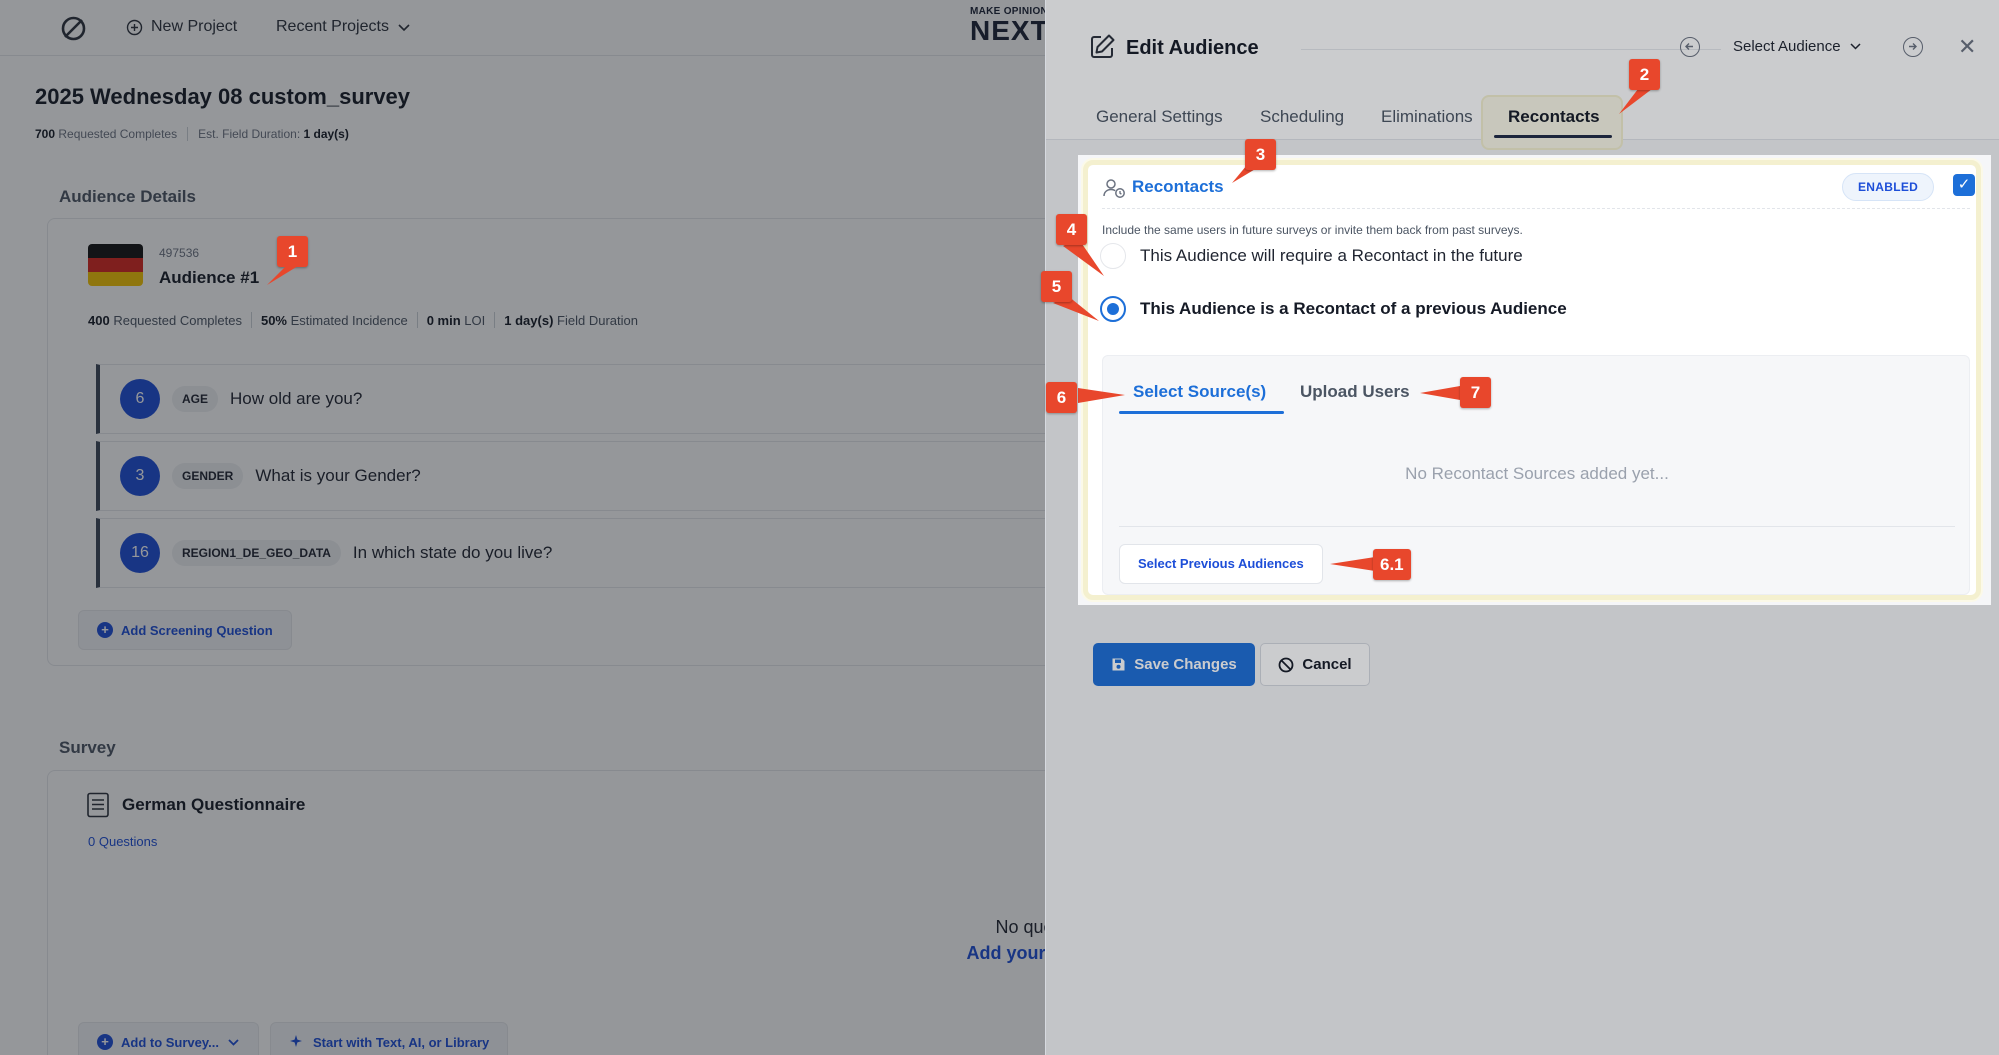 The height and width of the screenshot is (1055, 1999). What do you see at coordinates (1475, 392) in the screenshot?
I see `callout-7: 7` at bounding box center [1475, 392].